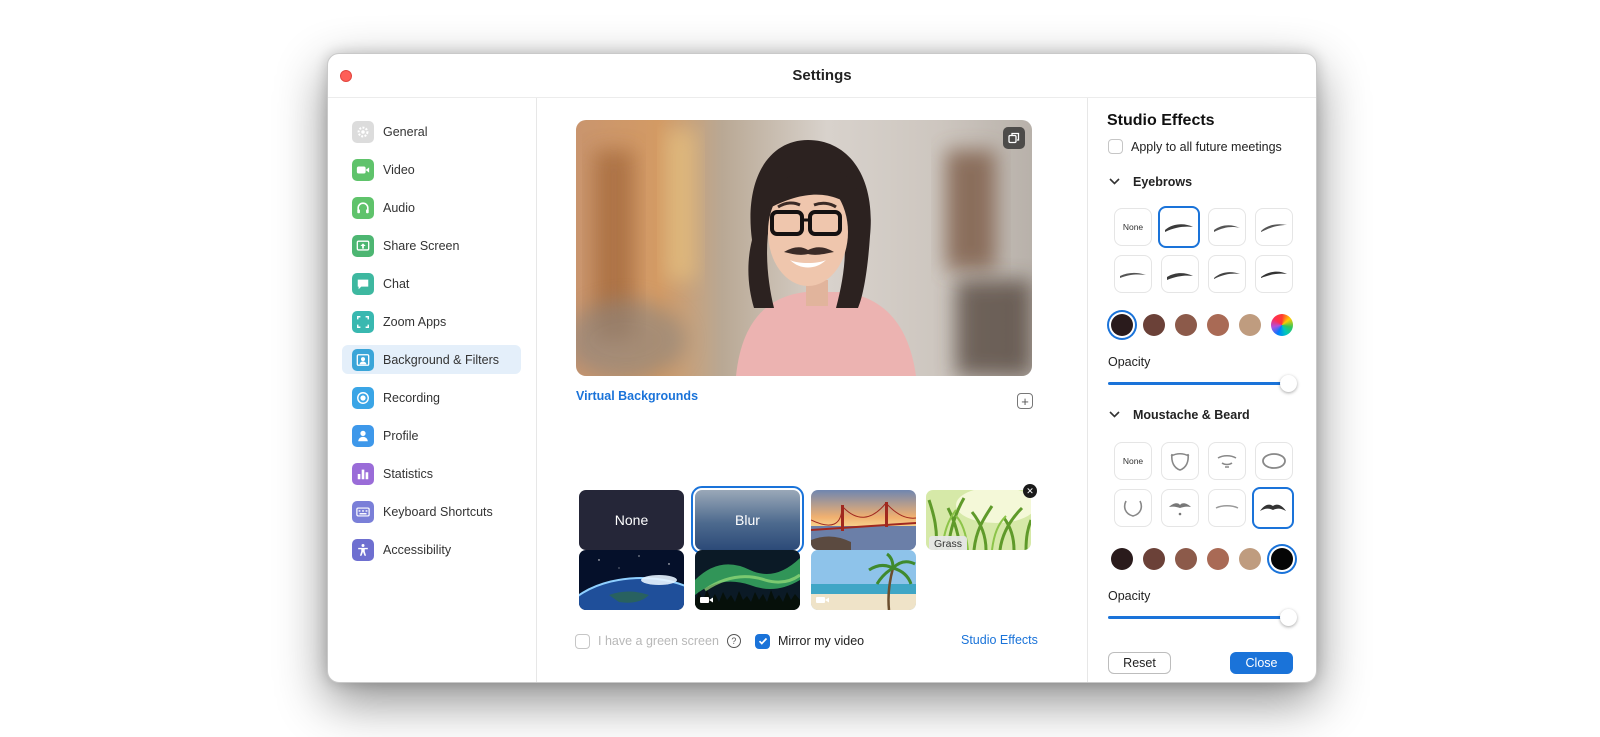 The width and height of the screenshot is (1600, 737). What do you see at coordinates (637, 396) in the screenshot?
I see `virtual-backgrounds-heading: Virtual Backgrounds` at bounding box center [637, 396].